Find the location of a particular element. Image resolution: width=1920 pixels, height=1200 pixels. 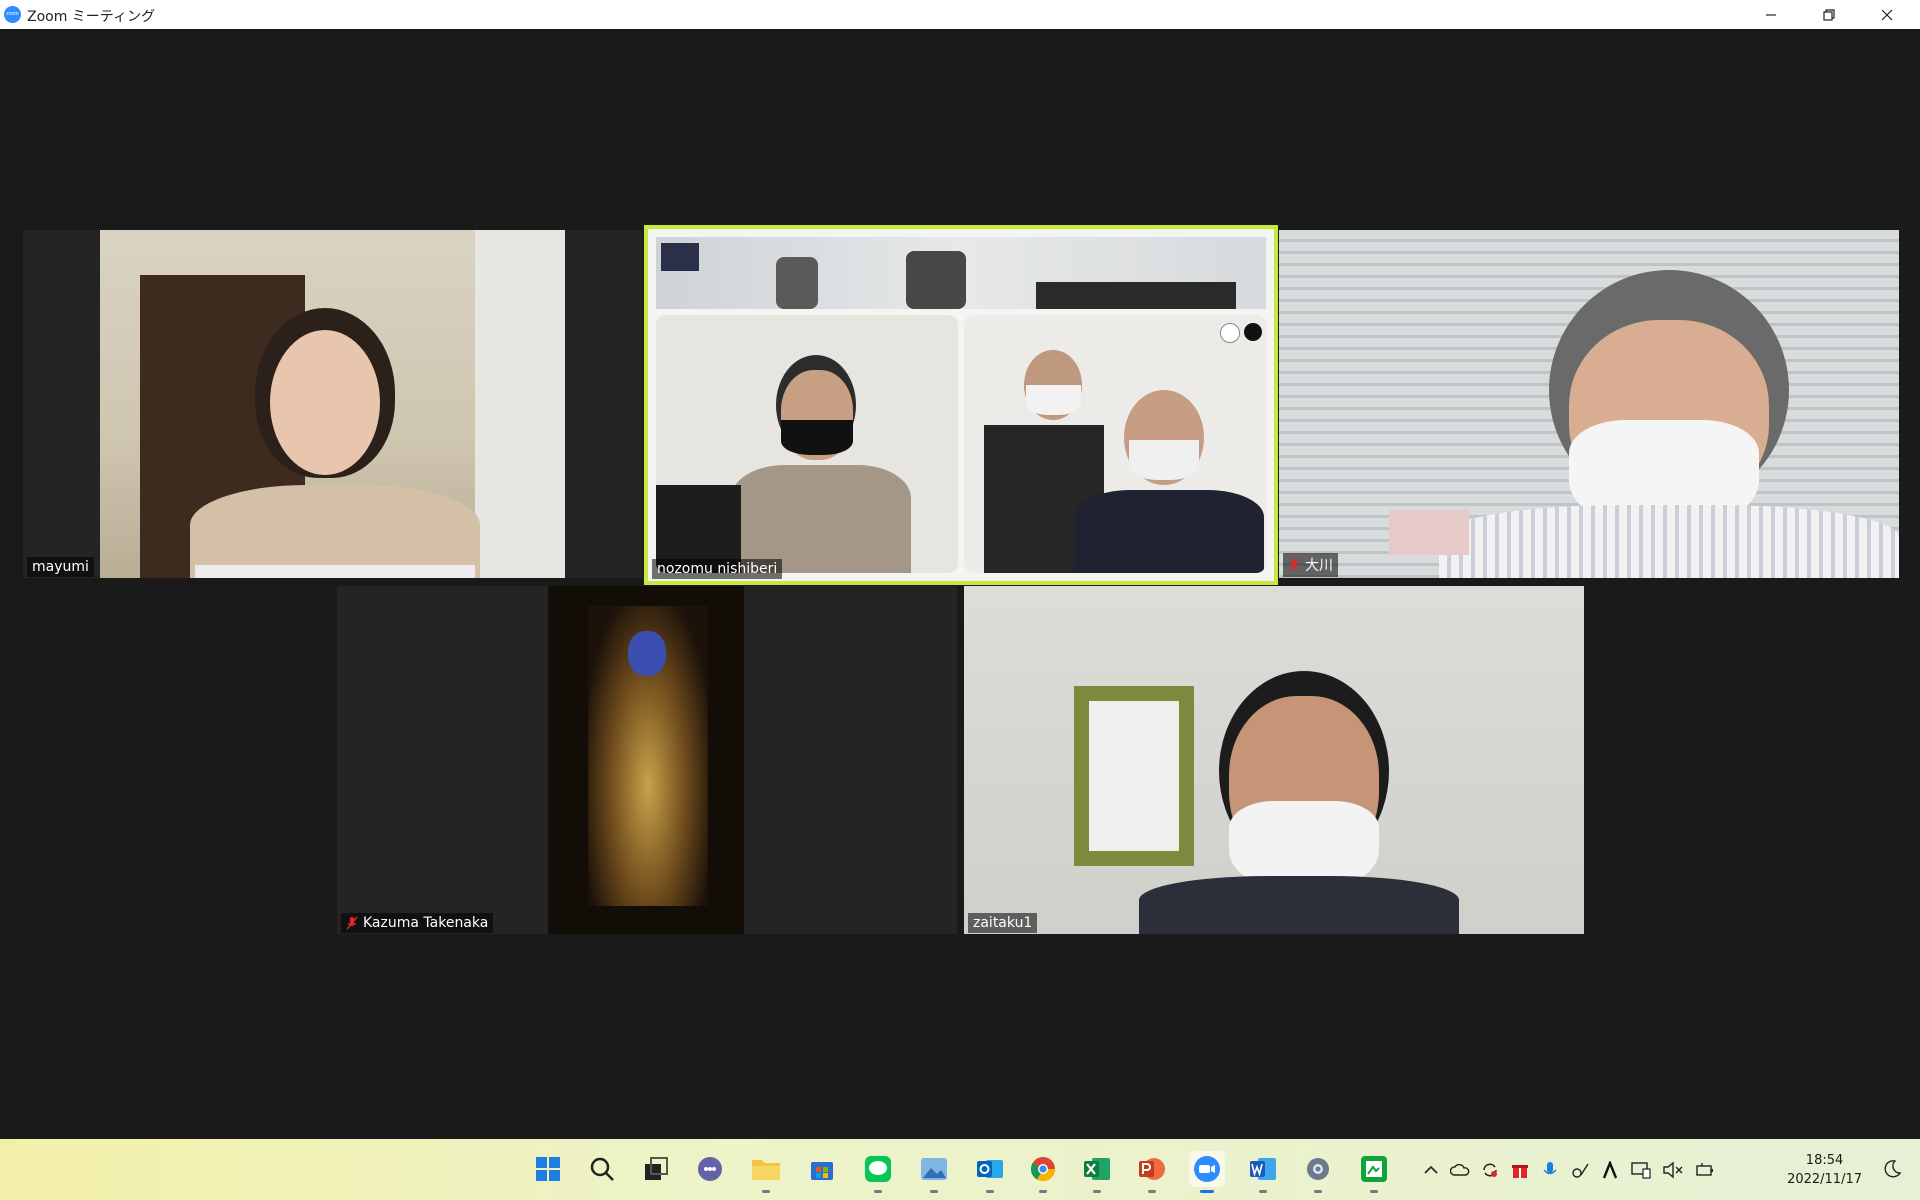

settings-icon is located at coordinates (1318, 1169).